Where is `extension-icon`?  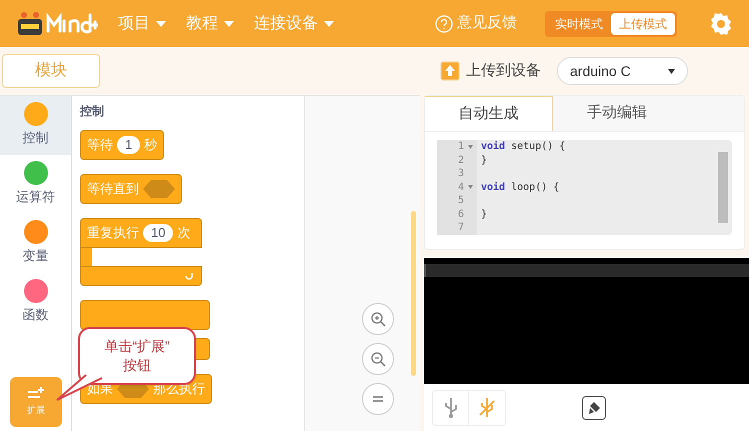 extension-icon is located at coordinates (36, 393).